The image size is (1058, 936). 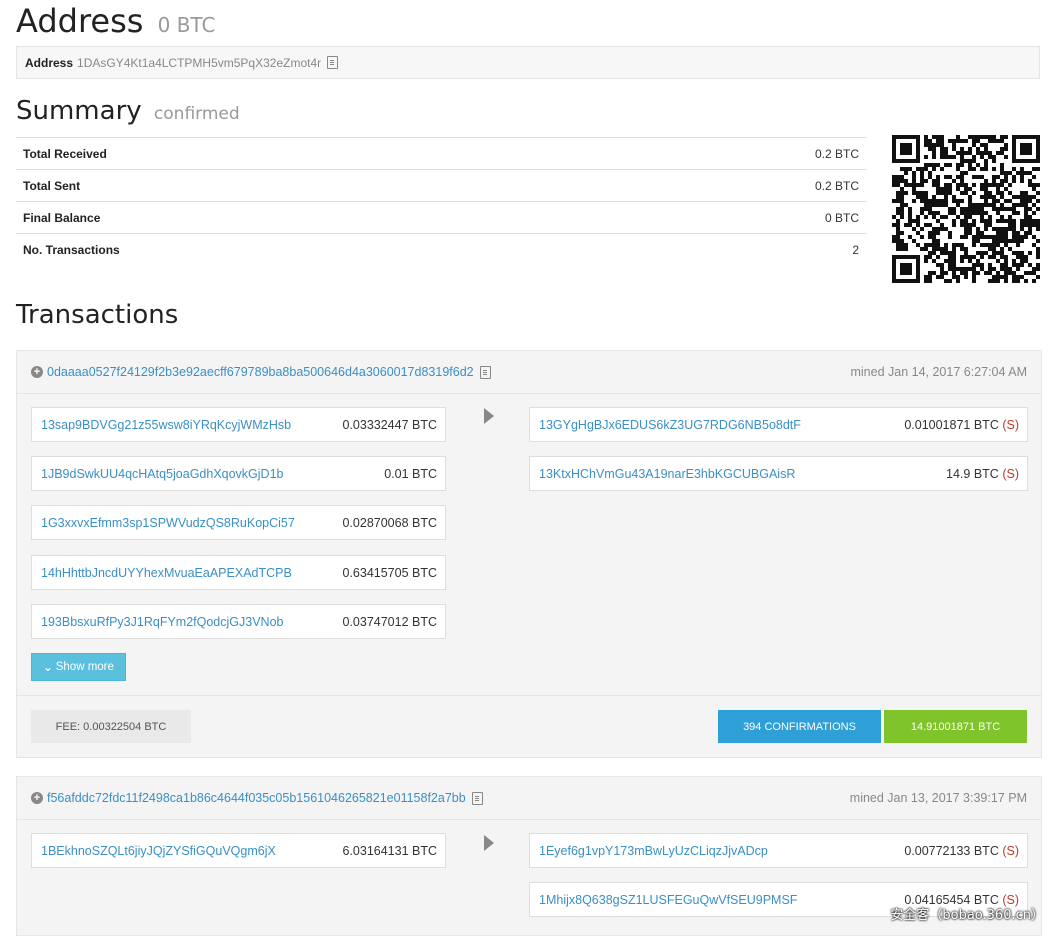 I want to click on input-amount: 0.63415705 BTC, so click(x=389, y=572).